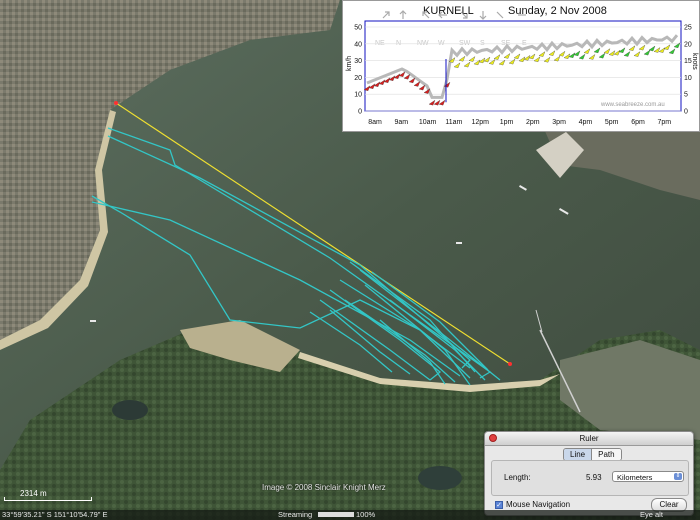 Image resolution: width=700 pixels, height=520 pixels. I want to click on close-button, so click(493, 438).